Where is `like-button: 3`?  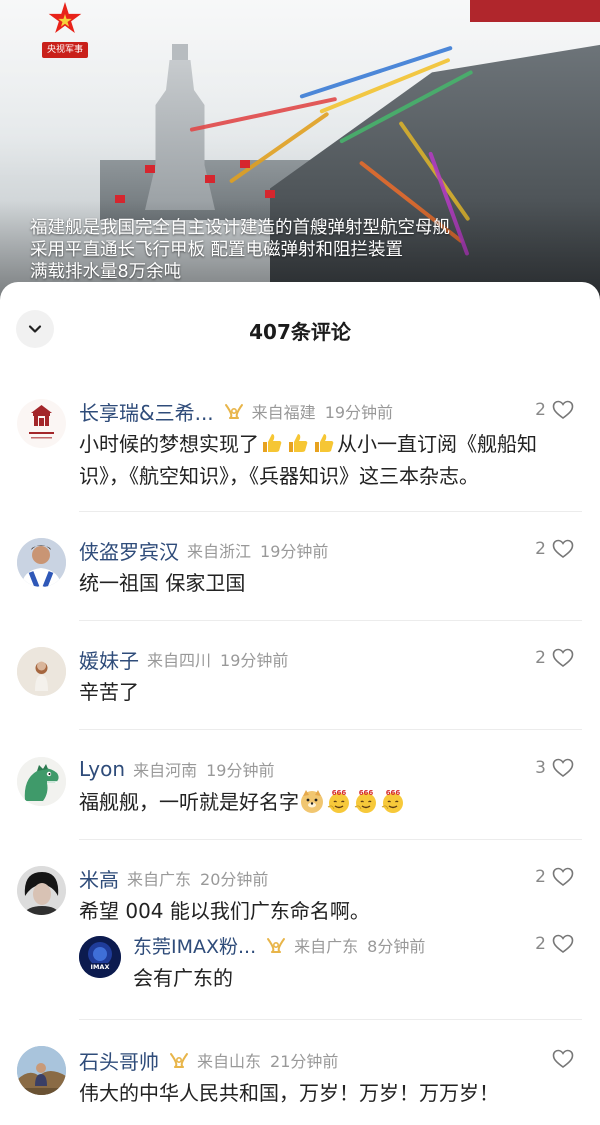 like-button: 3 is located at coordinates (554, 768).